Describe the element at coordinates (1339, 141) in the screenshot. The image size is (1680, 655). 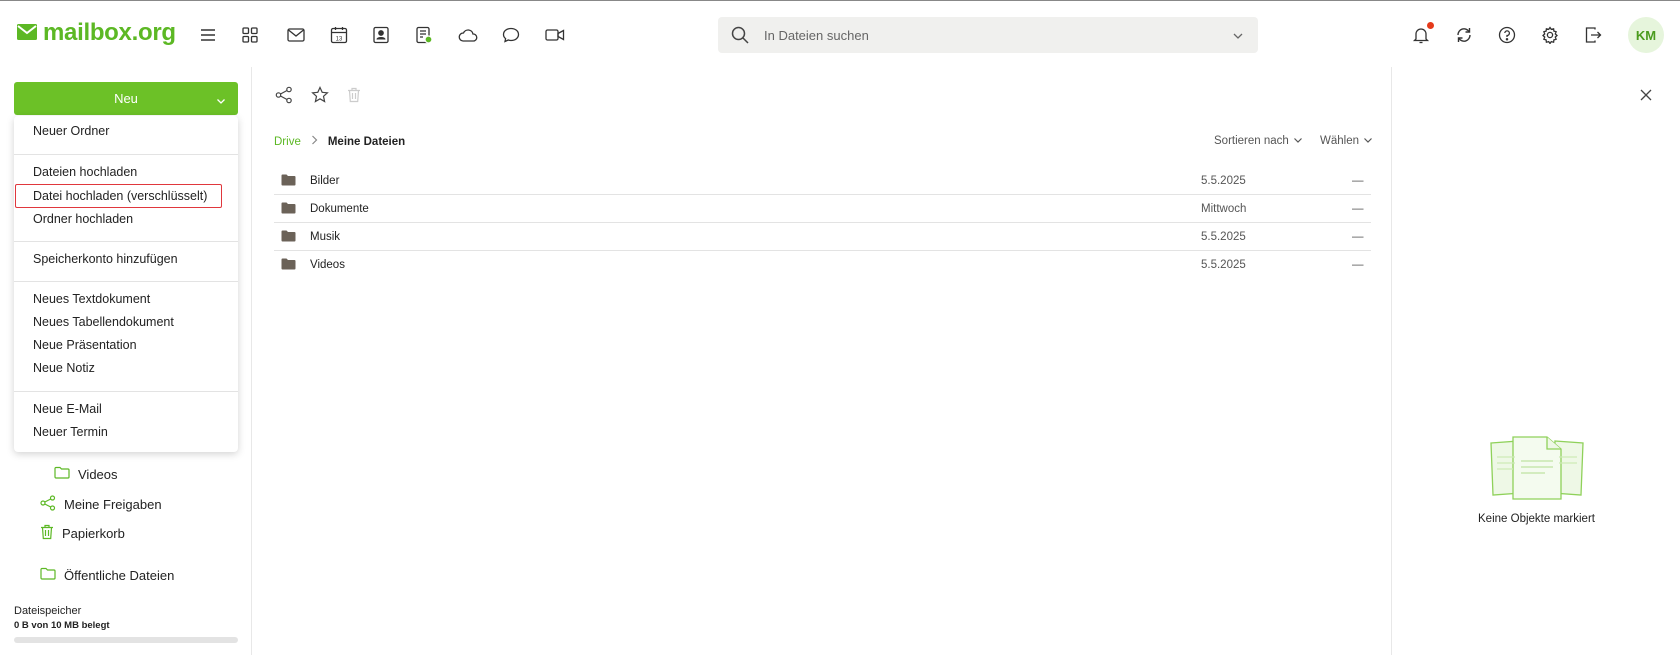
I see `select-label: Wählen` at that location.